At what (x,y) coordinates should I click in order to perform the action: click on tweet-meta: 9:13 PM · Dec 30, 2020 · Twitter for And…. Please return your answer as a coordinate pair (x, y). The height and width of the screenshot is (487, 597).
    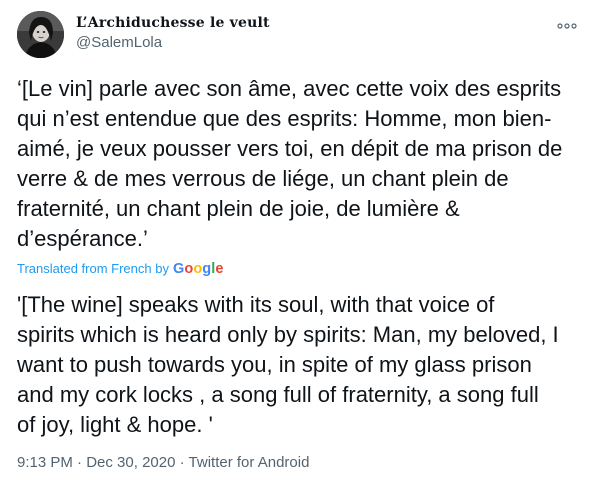
    Looking at the image, I should click on (163, 463).